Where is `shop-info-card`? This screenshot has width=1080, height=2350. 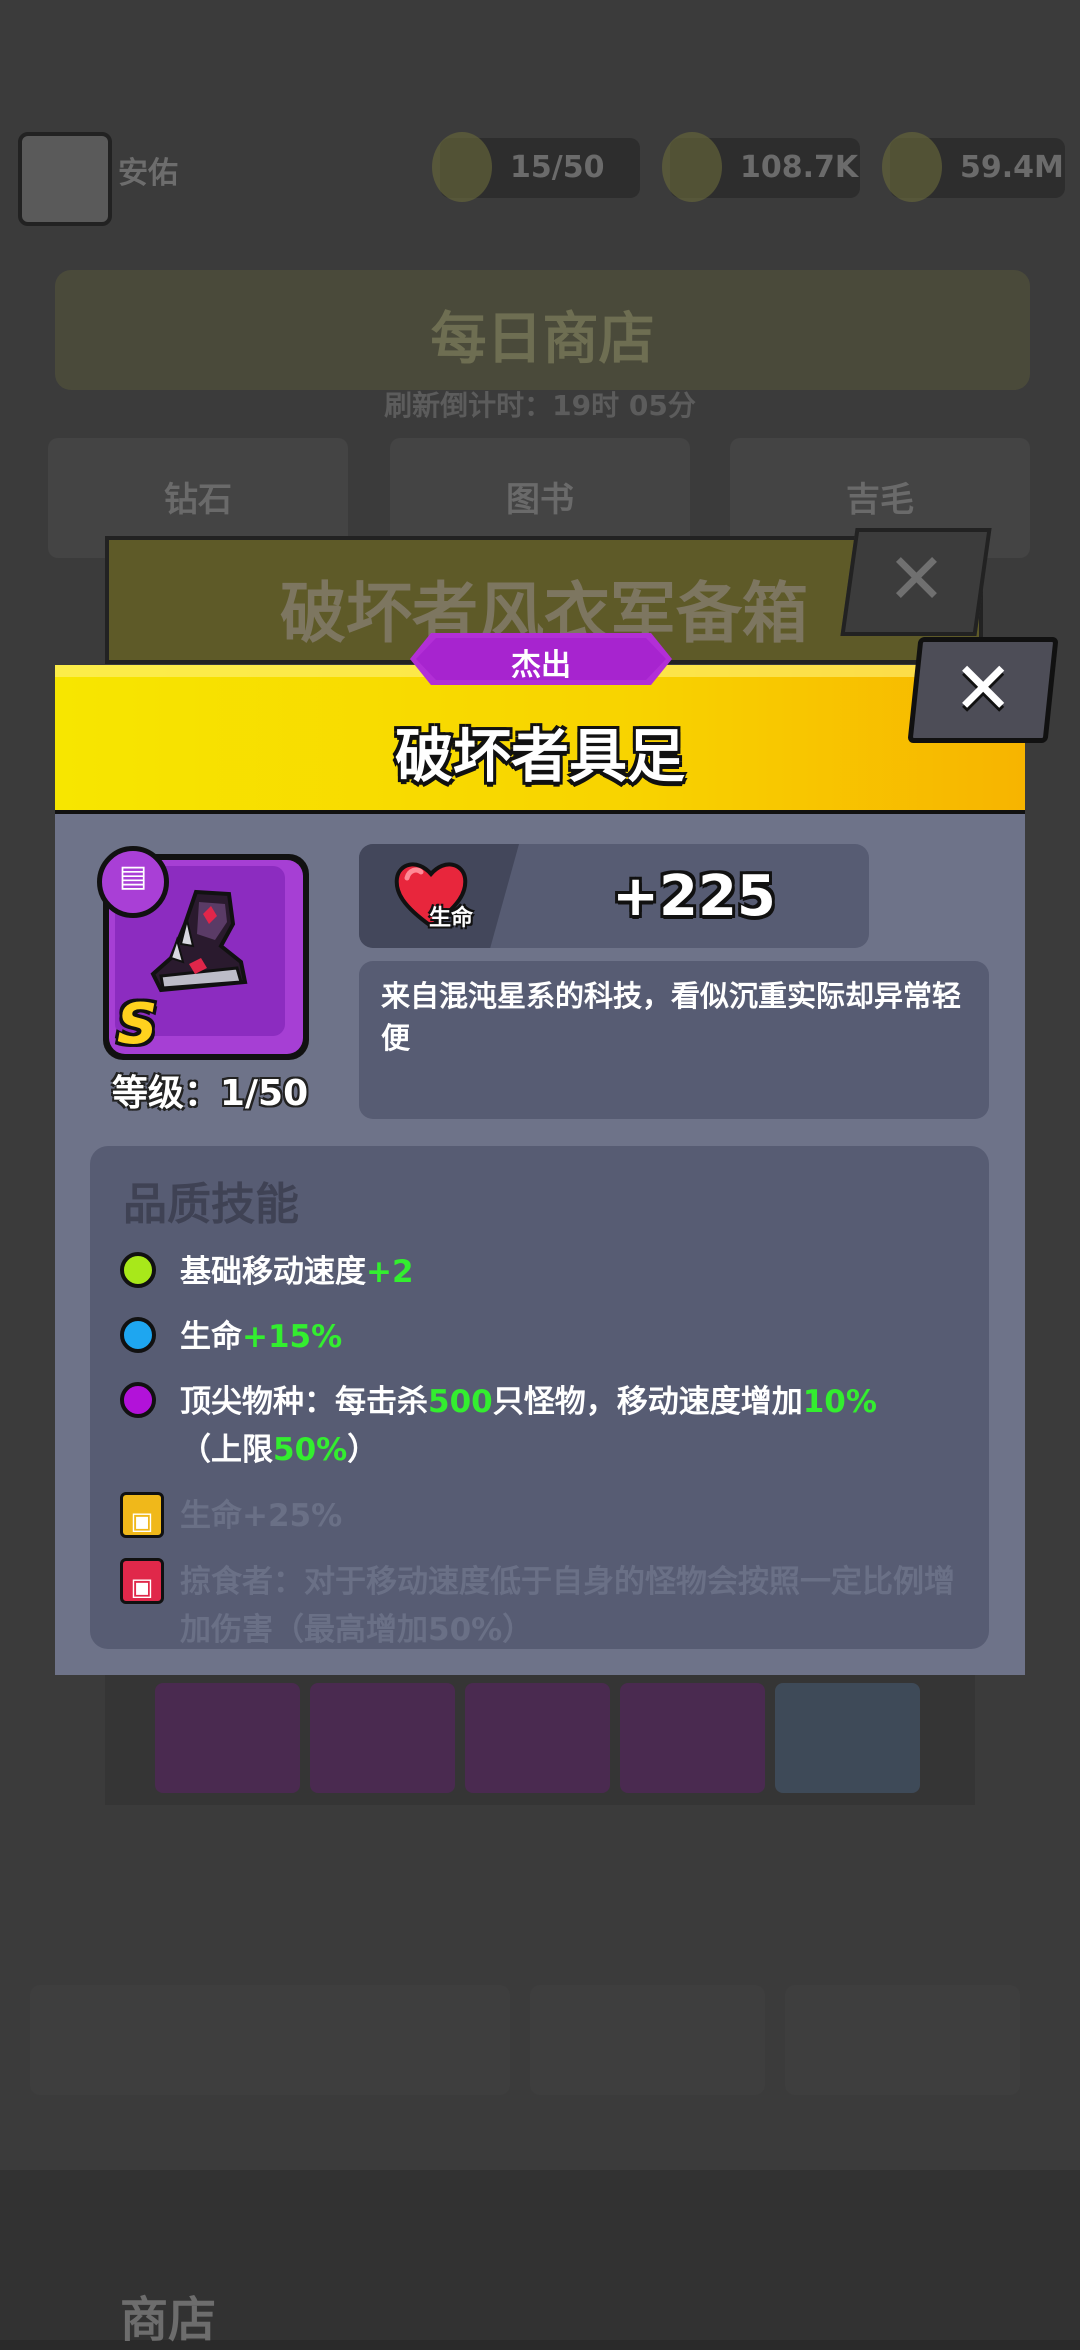
shop-info-card is located at coordinates (270, 2040).